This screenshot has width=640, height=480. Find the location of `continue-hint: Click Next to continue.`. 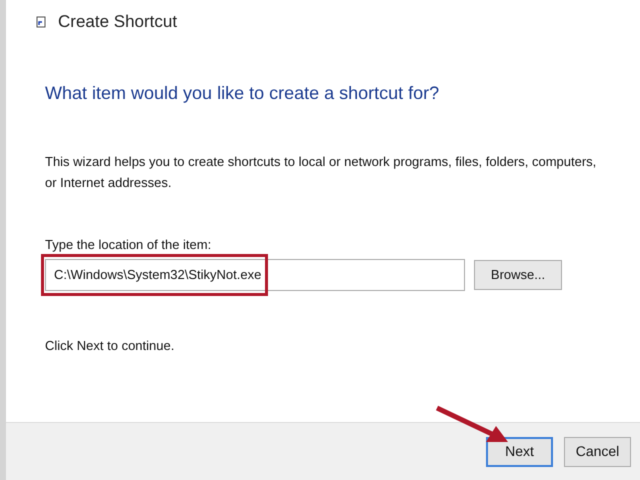

continue-hint: Click Next to continue. is located at coordinates (110, 345).